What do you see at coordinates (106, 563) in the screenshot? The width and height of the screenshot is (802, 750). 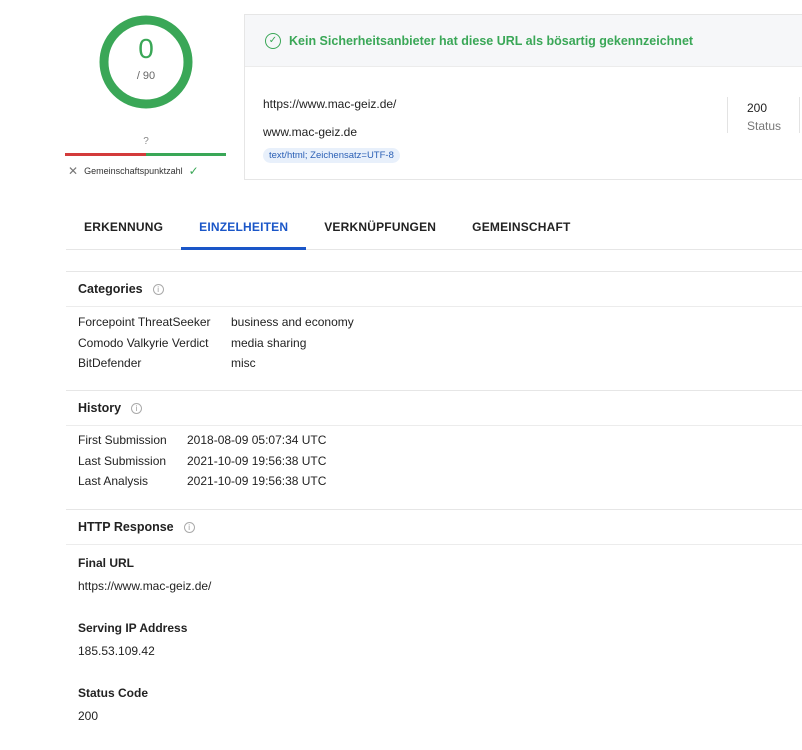 I see `final-url-label: Final URL` at bounding box center [106, 563].